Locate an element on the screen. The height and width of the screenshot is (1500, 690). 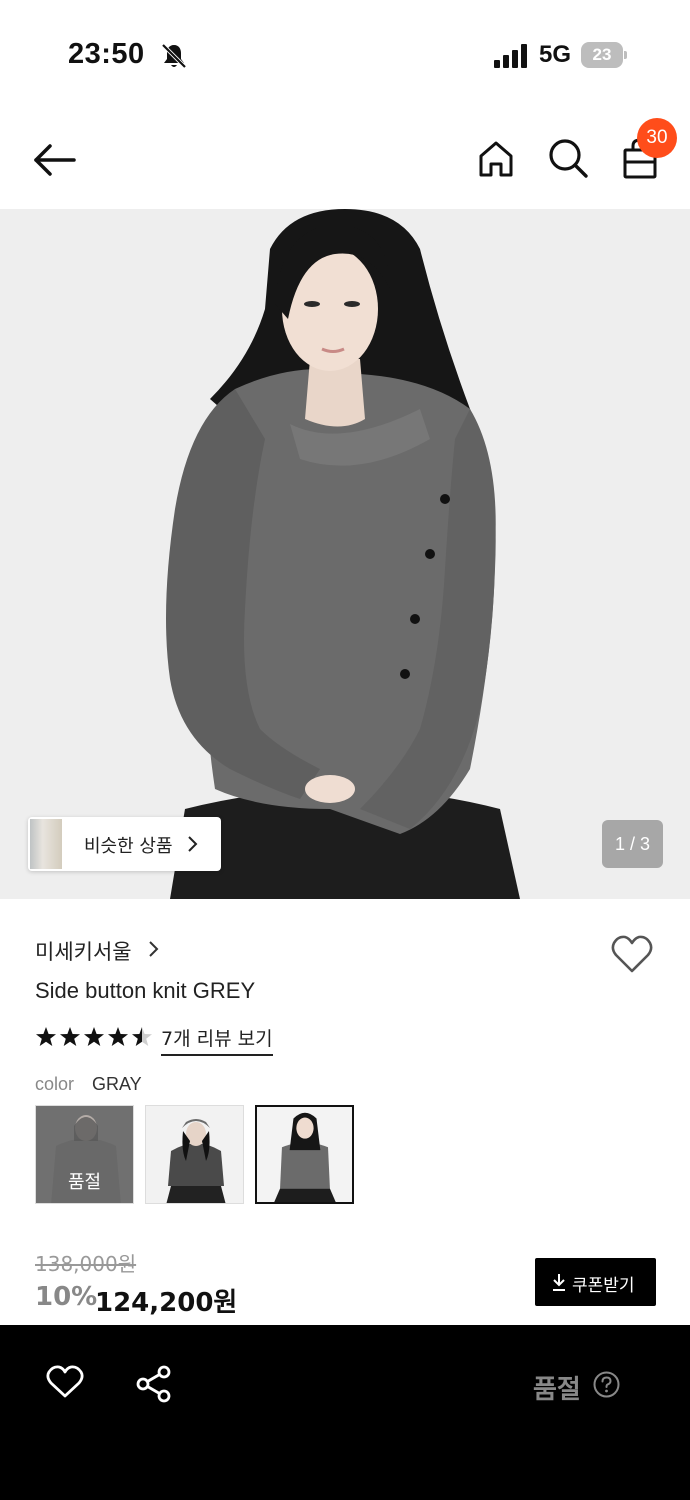
option-label: color is located at coordinates (55, 1084).